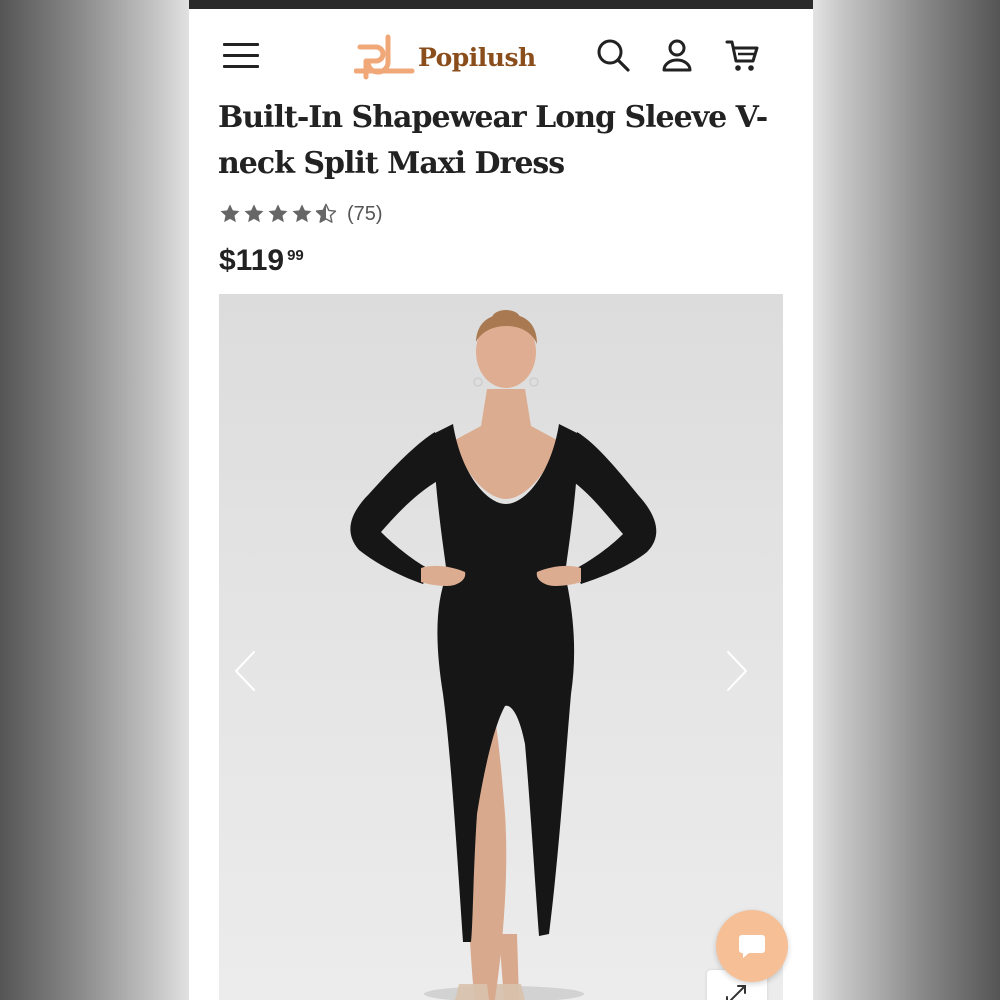 Image resolution: width=1000 pixels, height=1000 pixels. I want to click on half-star-icon, so click(326, 213).